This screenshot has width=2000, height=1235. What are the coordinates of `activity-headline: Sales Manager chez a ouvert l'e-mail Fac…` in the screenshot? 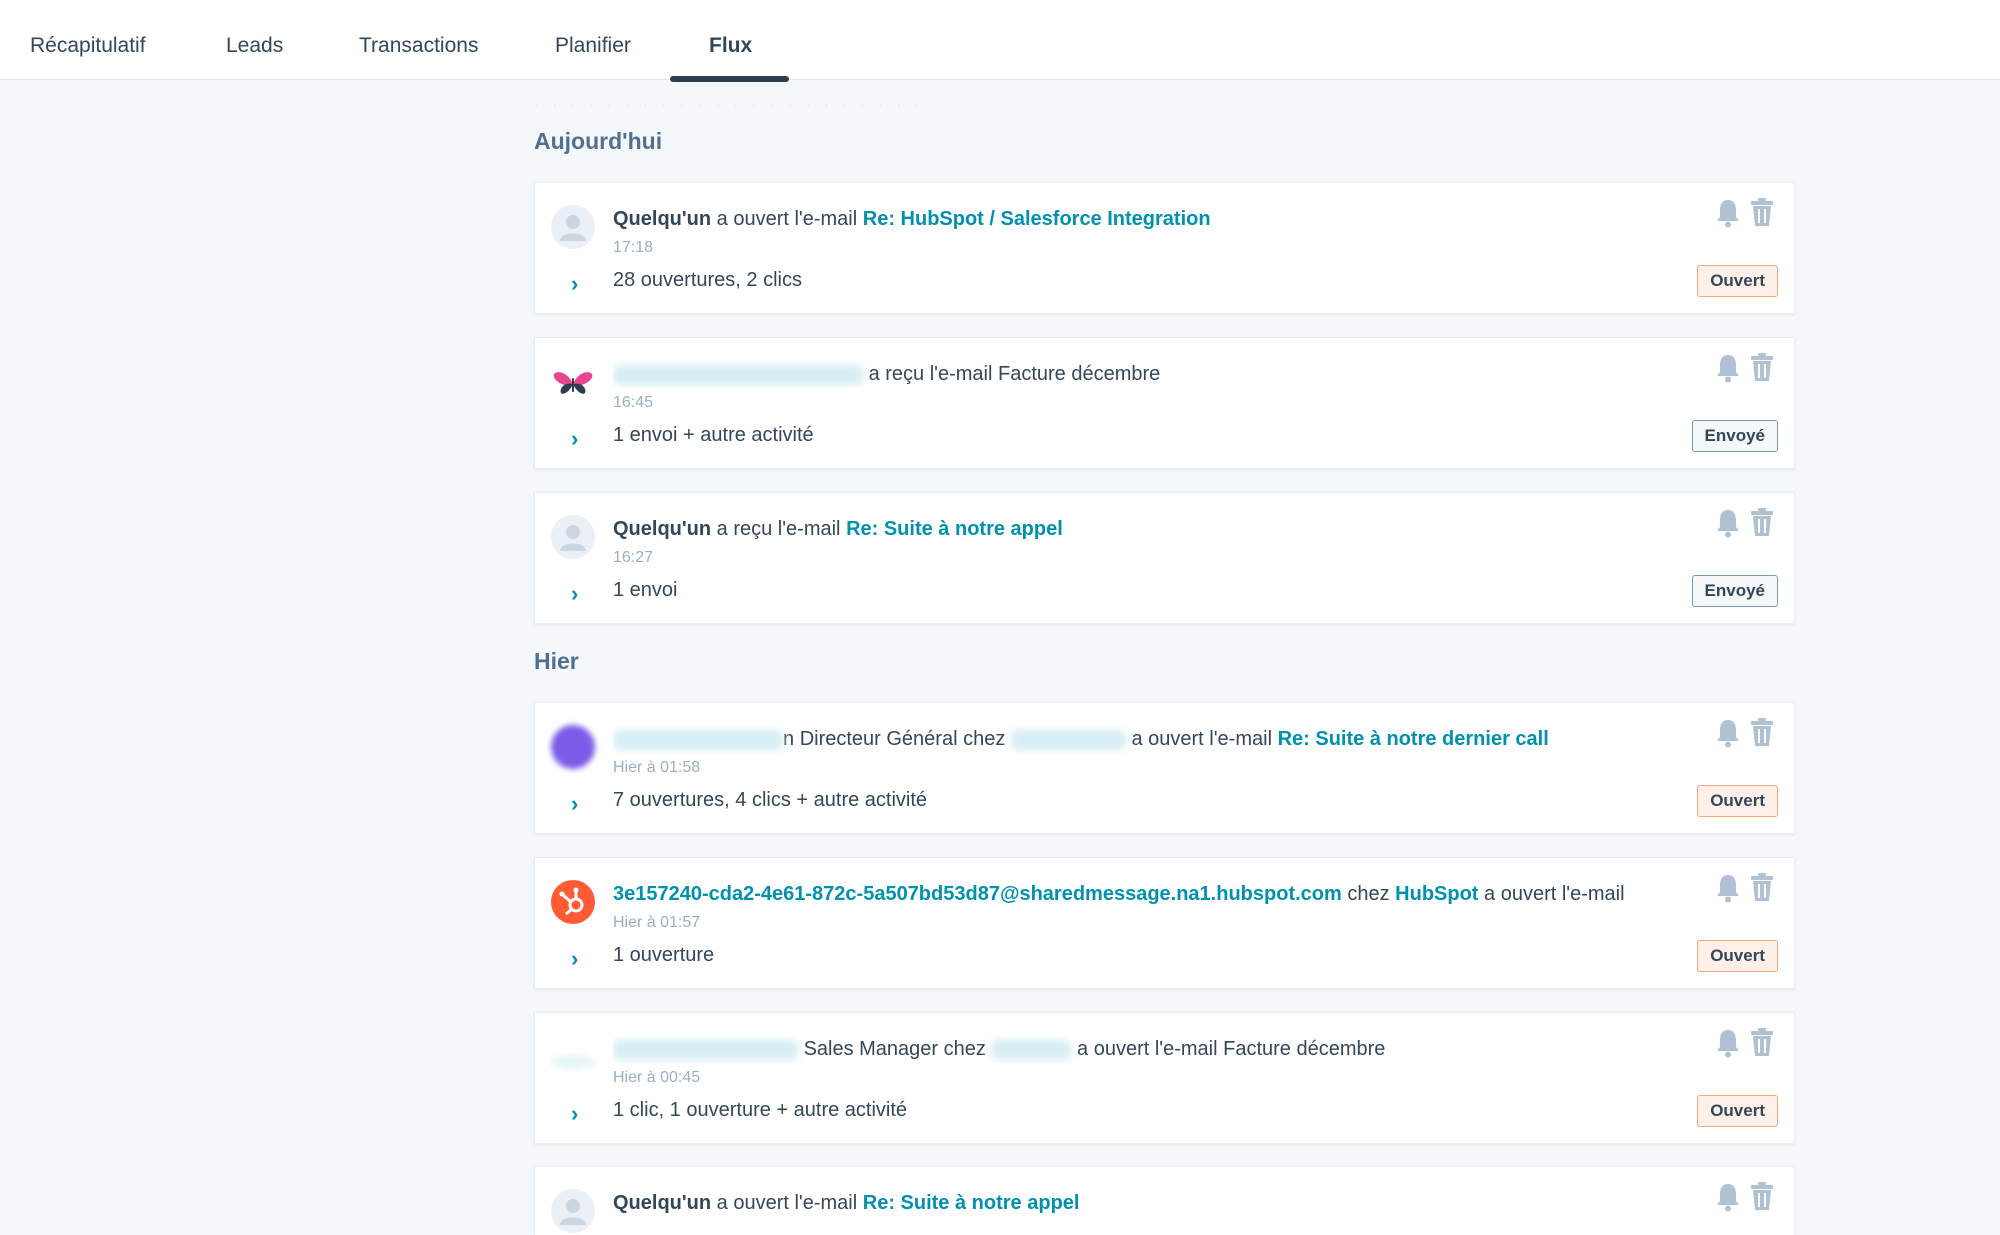 It's located at (1143, 1049).